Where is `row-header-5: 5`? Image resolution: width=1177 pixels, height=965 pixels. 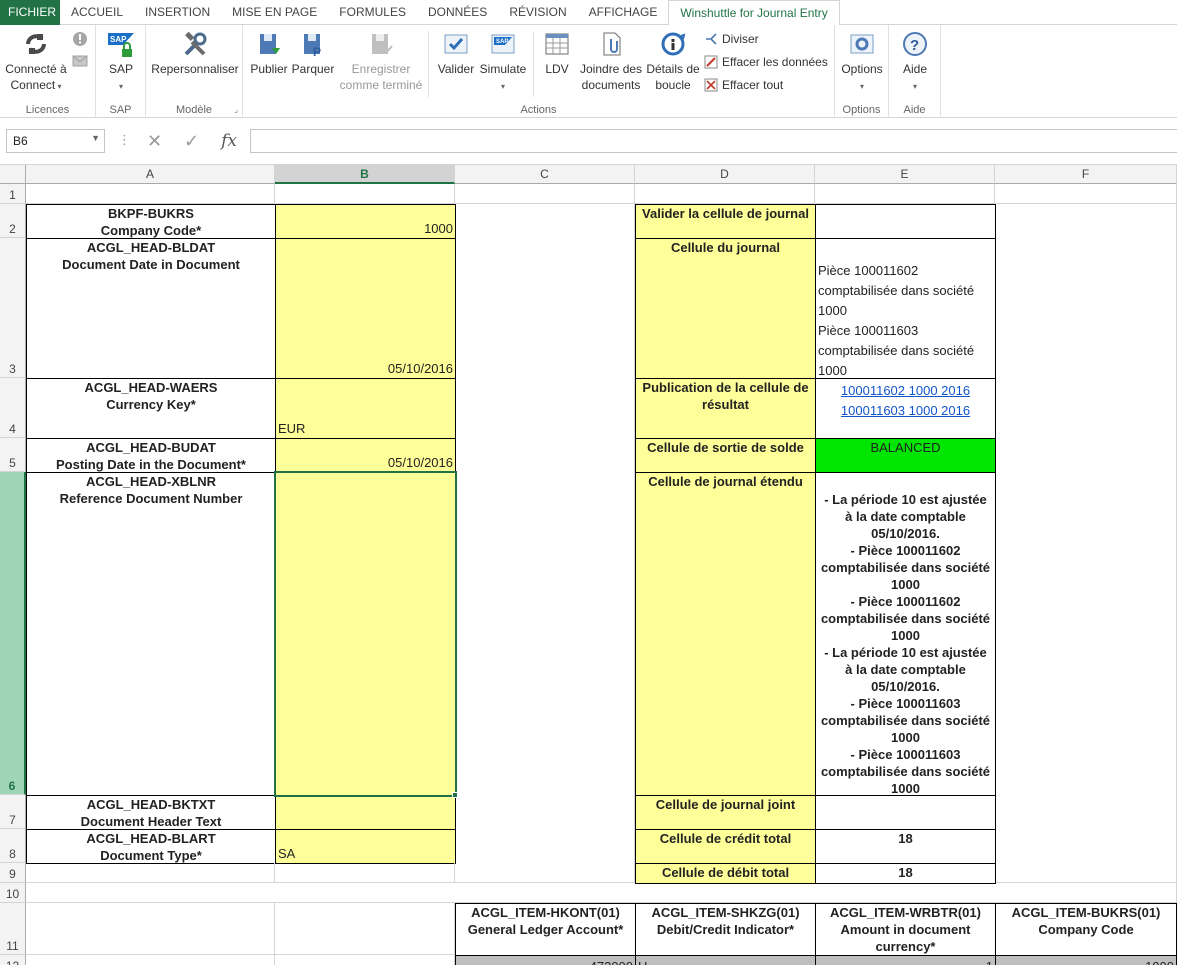 row-header-5: 5 is located at coordinates (13, 455).